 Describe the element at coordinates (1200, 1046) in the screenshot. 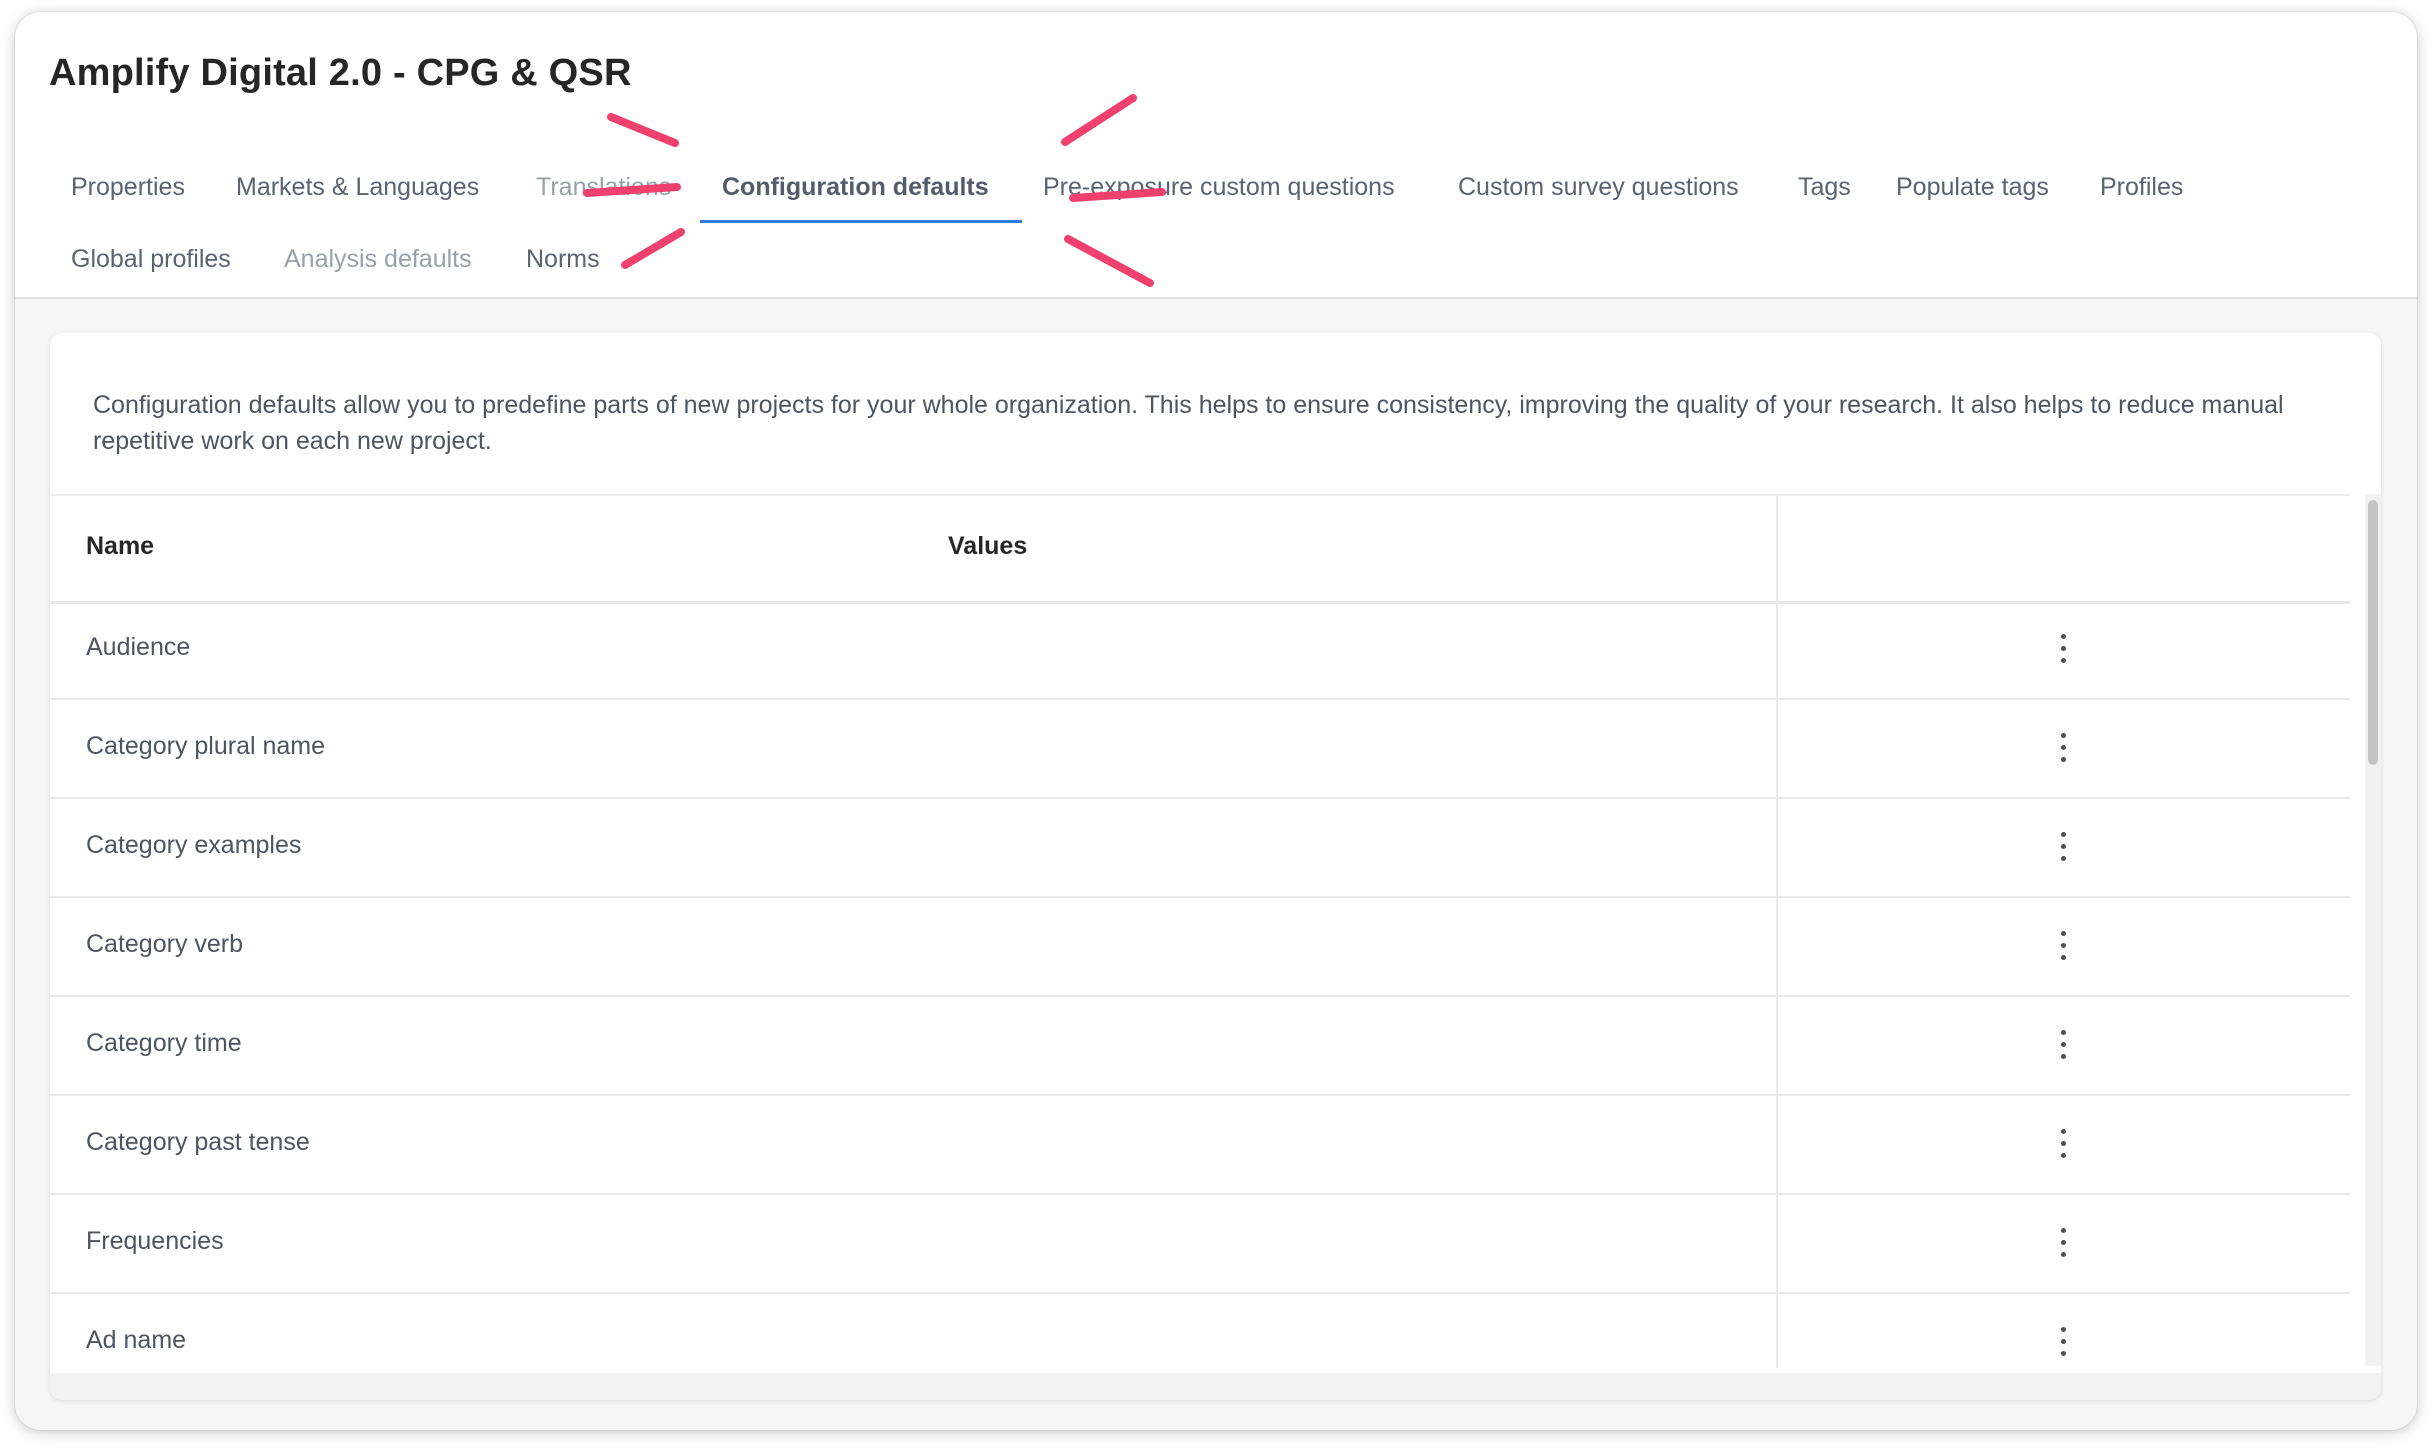

I see `table-row: Category time` at that location.